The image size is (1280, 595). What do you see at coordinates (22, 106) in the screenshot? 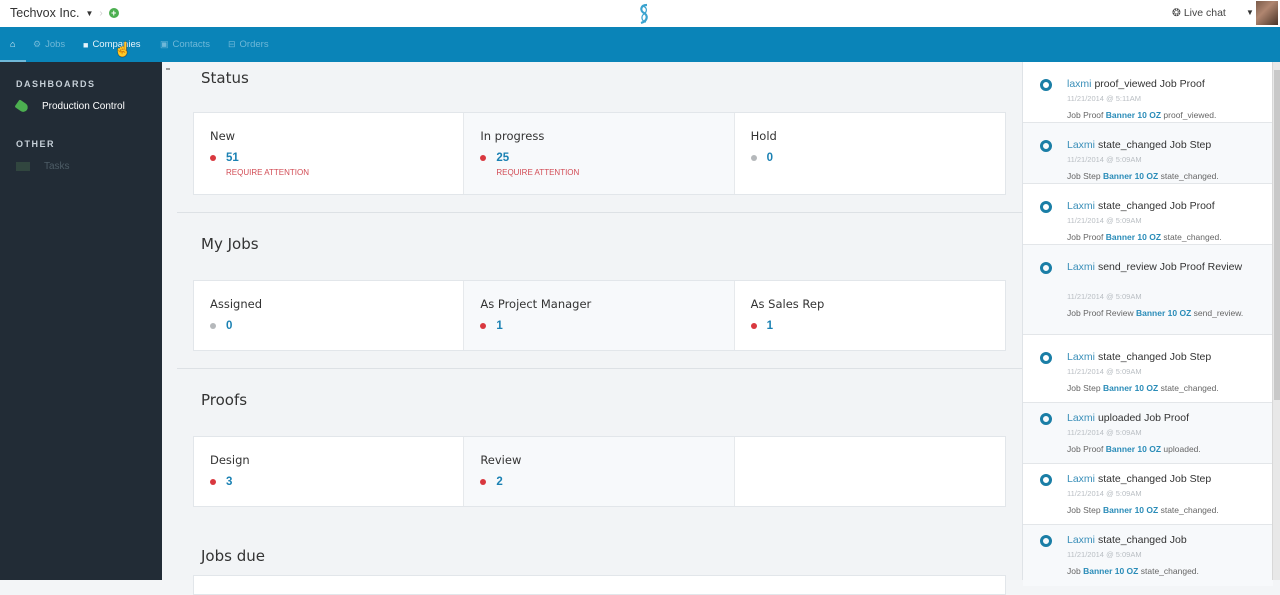
I see `tag-icon` at bounding box center [22, 106].